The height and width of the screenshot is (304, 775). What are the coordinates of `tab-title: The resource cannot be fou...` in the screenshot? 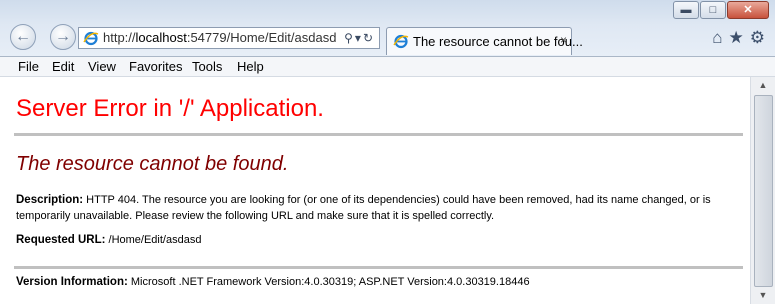 It's located at (498, 41).